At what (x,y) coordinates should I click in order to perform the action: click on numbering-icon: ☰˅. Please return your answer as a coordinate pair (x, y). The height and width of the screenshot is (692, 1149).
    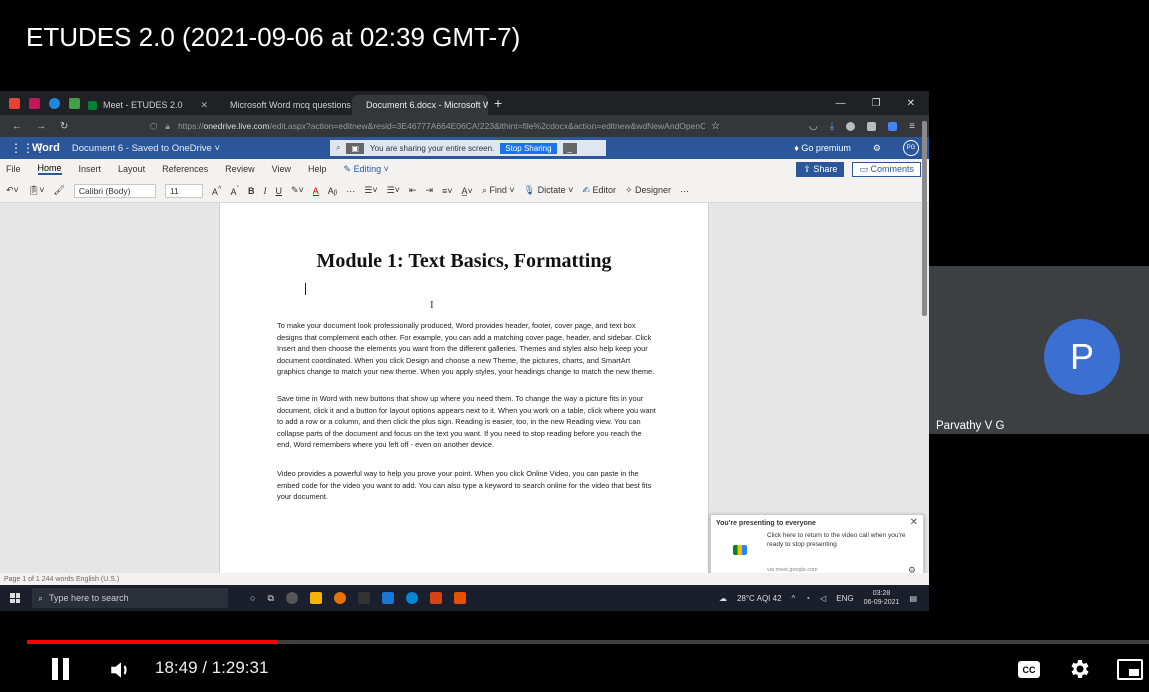
    Looking at the image, I should click on (393, 190).